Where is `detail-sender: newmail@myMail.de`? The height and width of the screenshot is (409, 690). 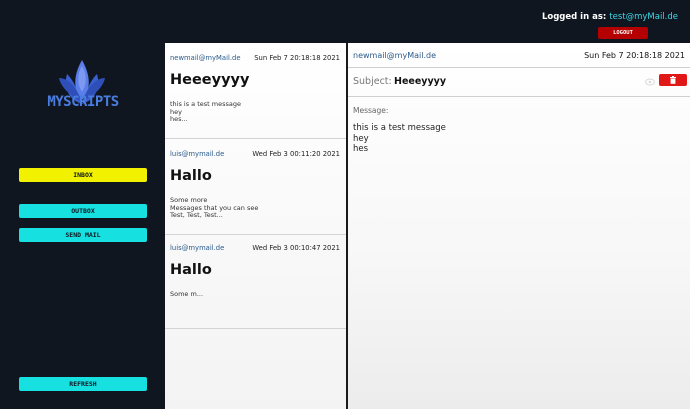
detail-sender: newmail@myMail.de is located at coordinates (394, 55).